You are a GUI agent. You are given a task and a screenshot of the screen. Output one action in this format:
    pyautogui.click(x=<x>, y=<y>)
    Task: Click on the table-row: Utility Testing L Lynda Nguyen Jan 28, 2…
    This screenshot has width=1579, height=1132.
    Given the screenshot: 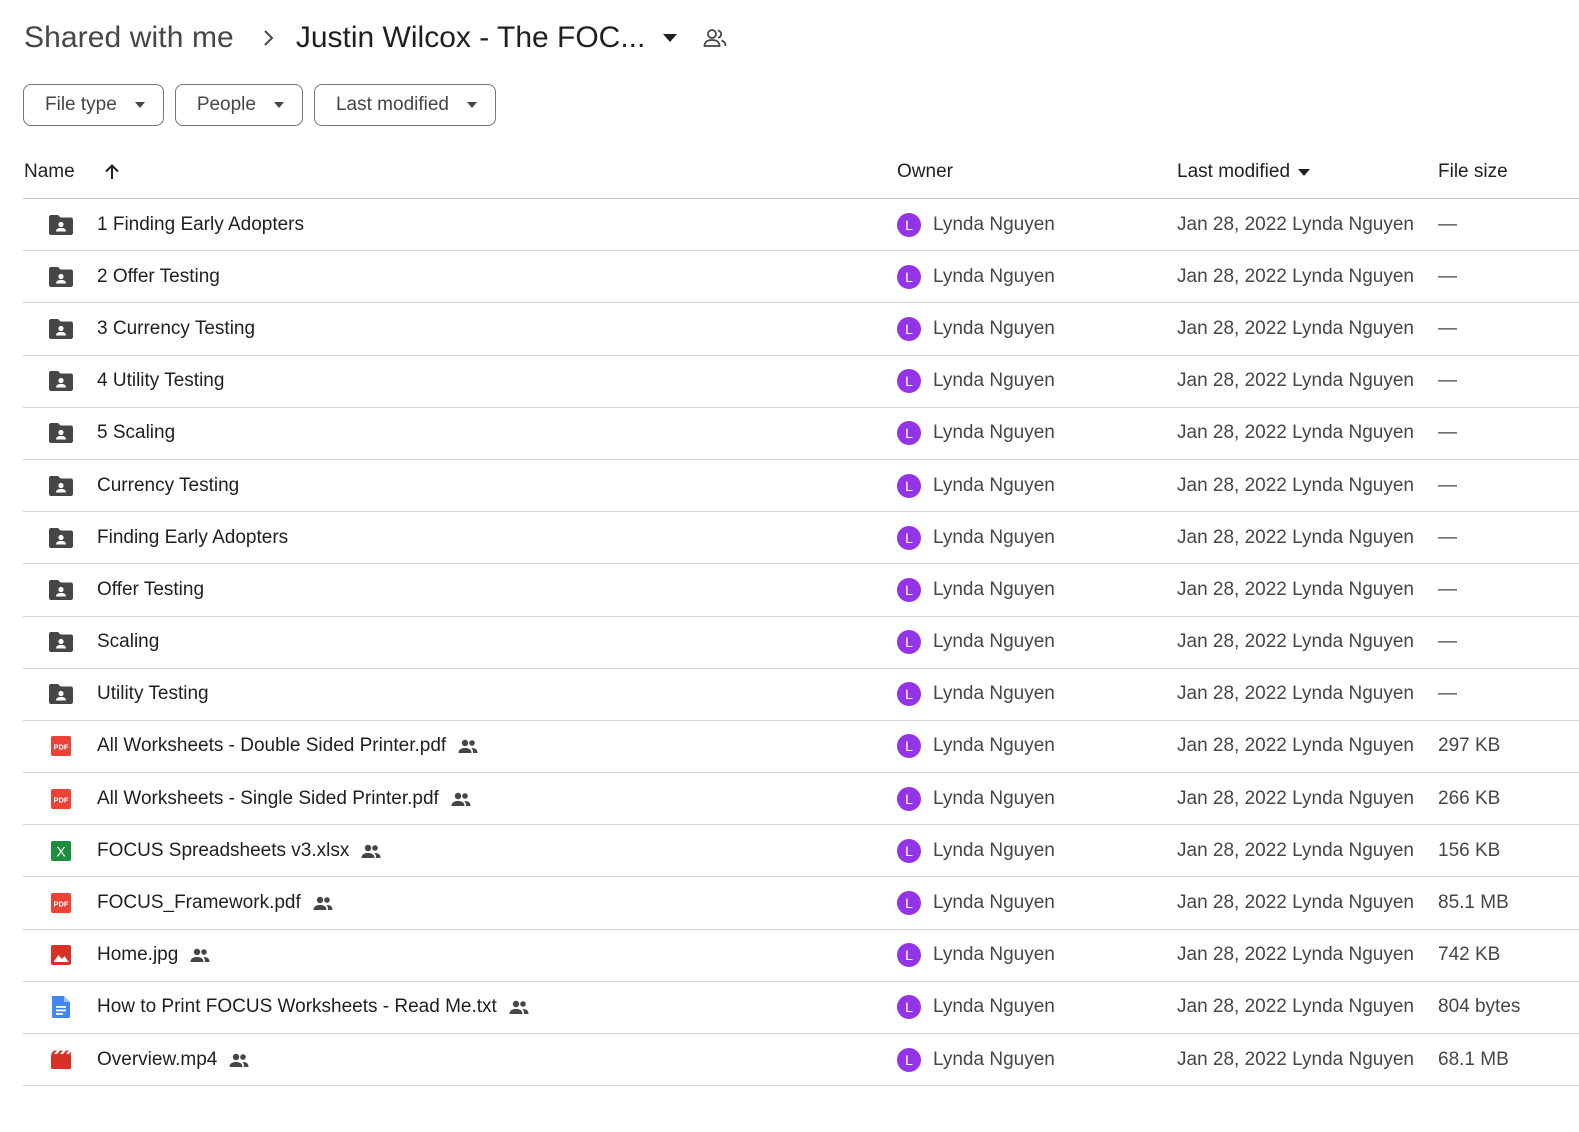 What is the action you would take?
    pyautogui.click(x=801, y=695)
    